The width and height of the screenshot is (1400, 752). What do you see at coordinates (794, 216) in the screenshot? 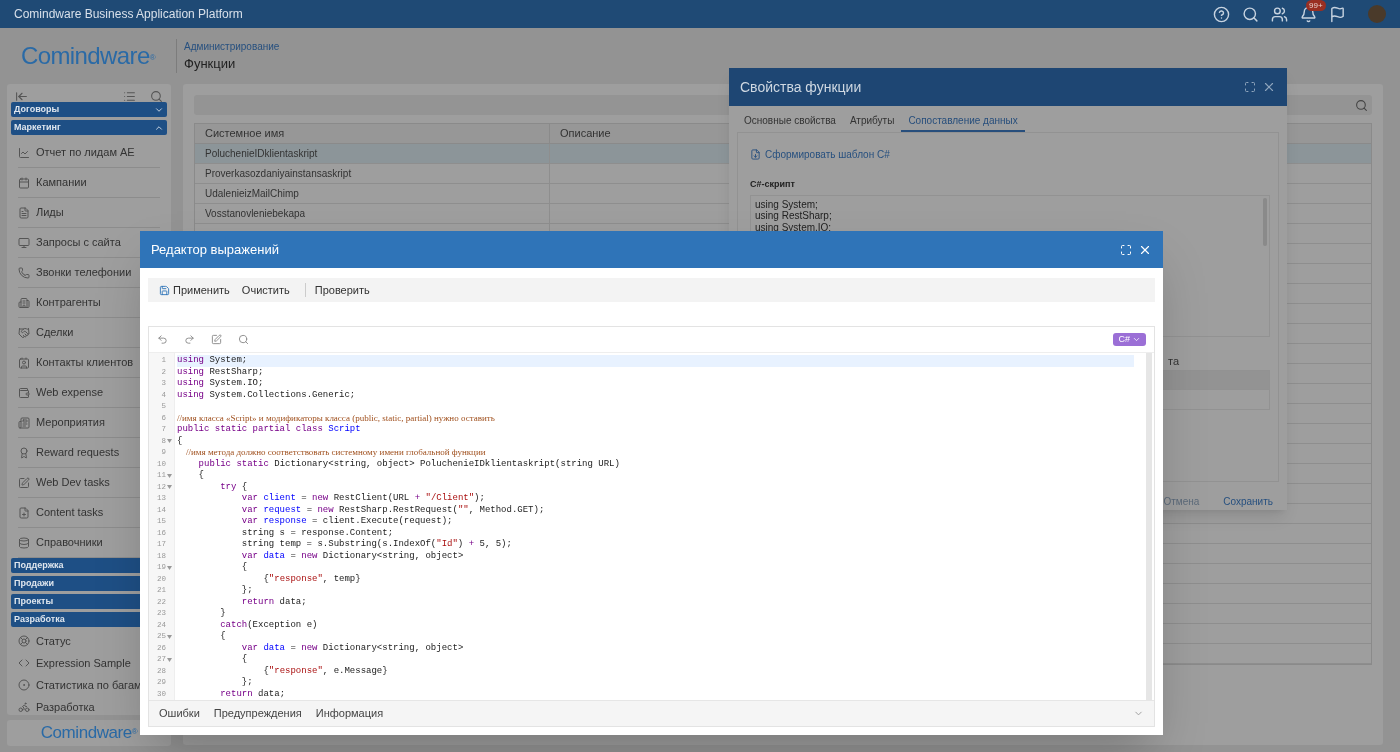
I see `script-line: using RestSharp;` at bounding box center [794, 216].